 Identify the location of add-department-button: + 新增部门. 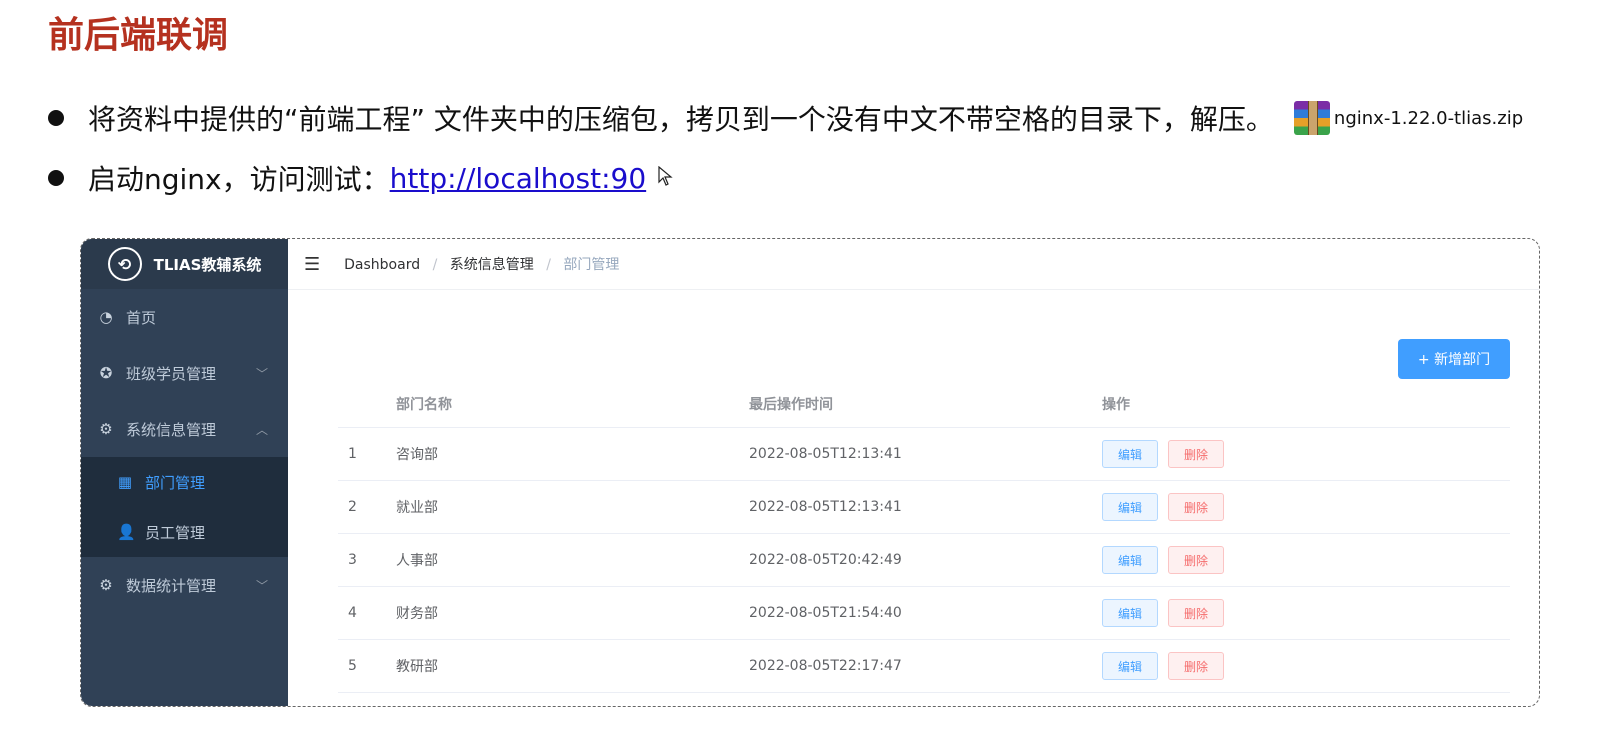
(1454, 359).